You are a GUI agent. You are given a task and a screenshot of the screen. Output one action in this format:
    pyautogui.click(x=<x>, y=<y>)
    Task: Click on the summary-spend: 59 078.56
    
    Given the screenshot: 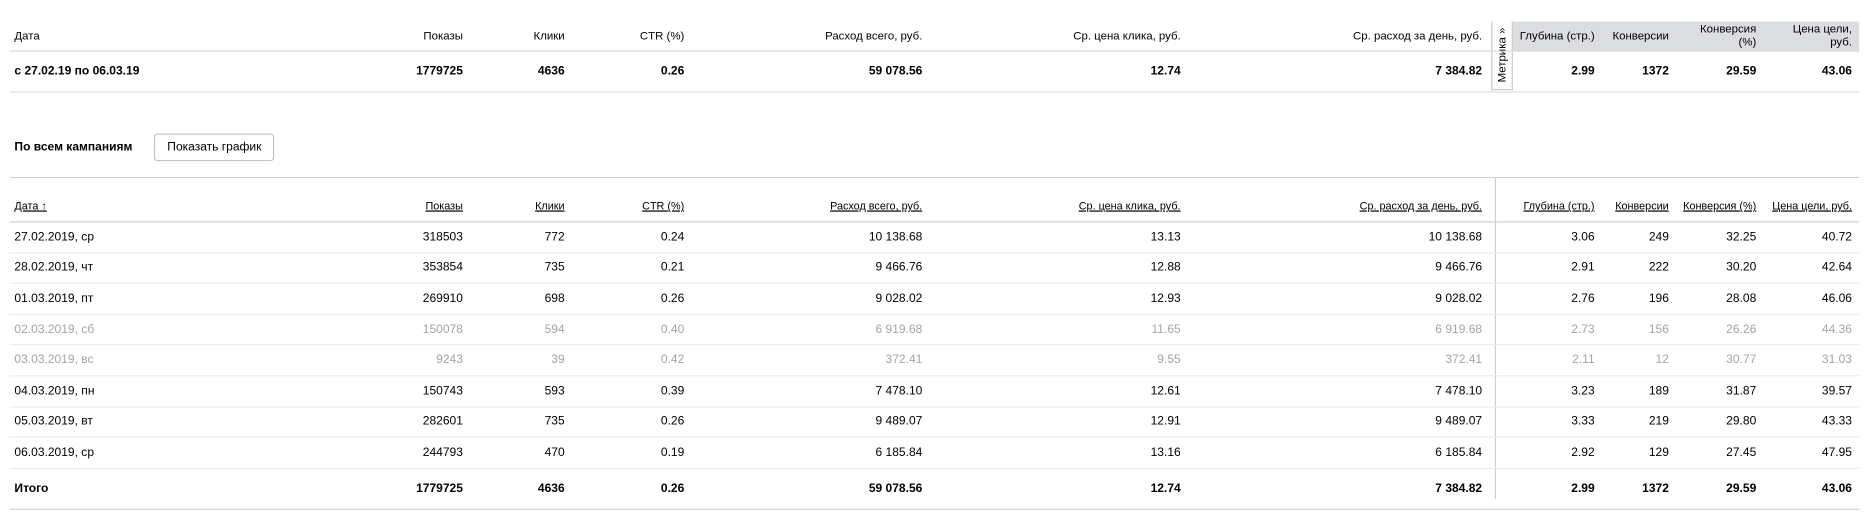 What is the action you would take?
    pyautogui.click(x=895, y=71)
    